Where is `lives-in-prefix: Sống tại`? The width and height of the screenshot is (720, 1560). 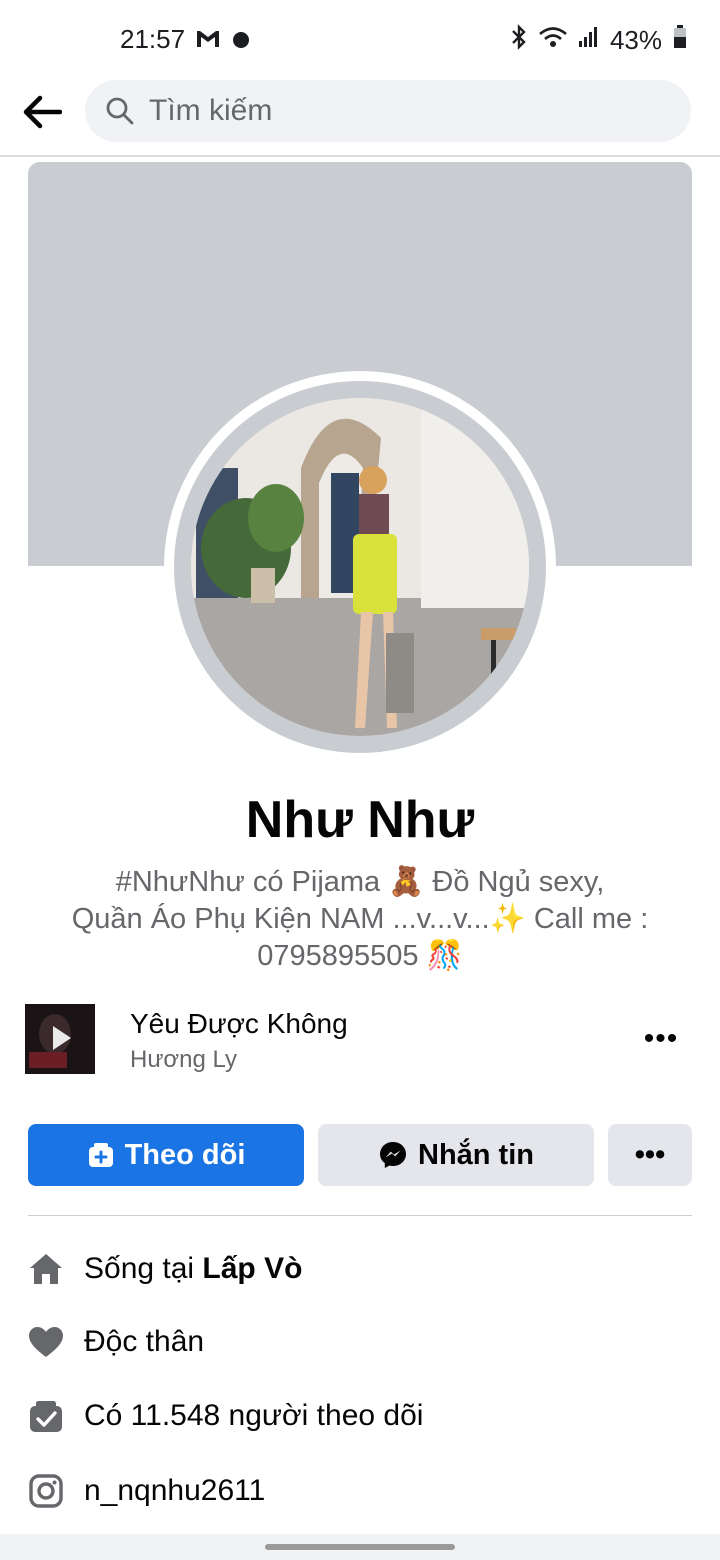 lives-in-prefix: Sống tại is located at coordinates (143, 1268).